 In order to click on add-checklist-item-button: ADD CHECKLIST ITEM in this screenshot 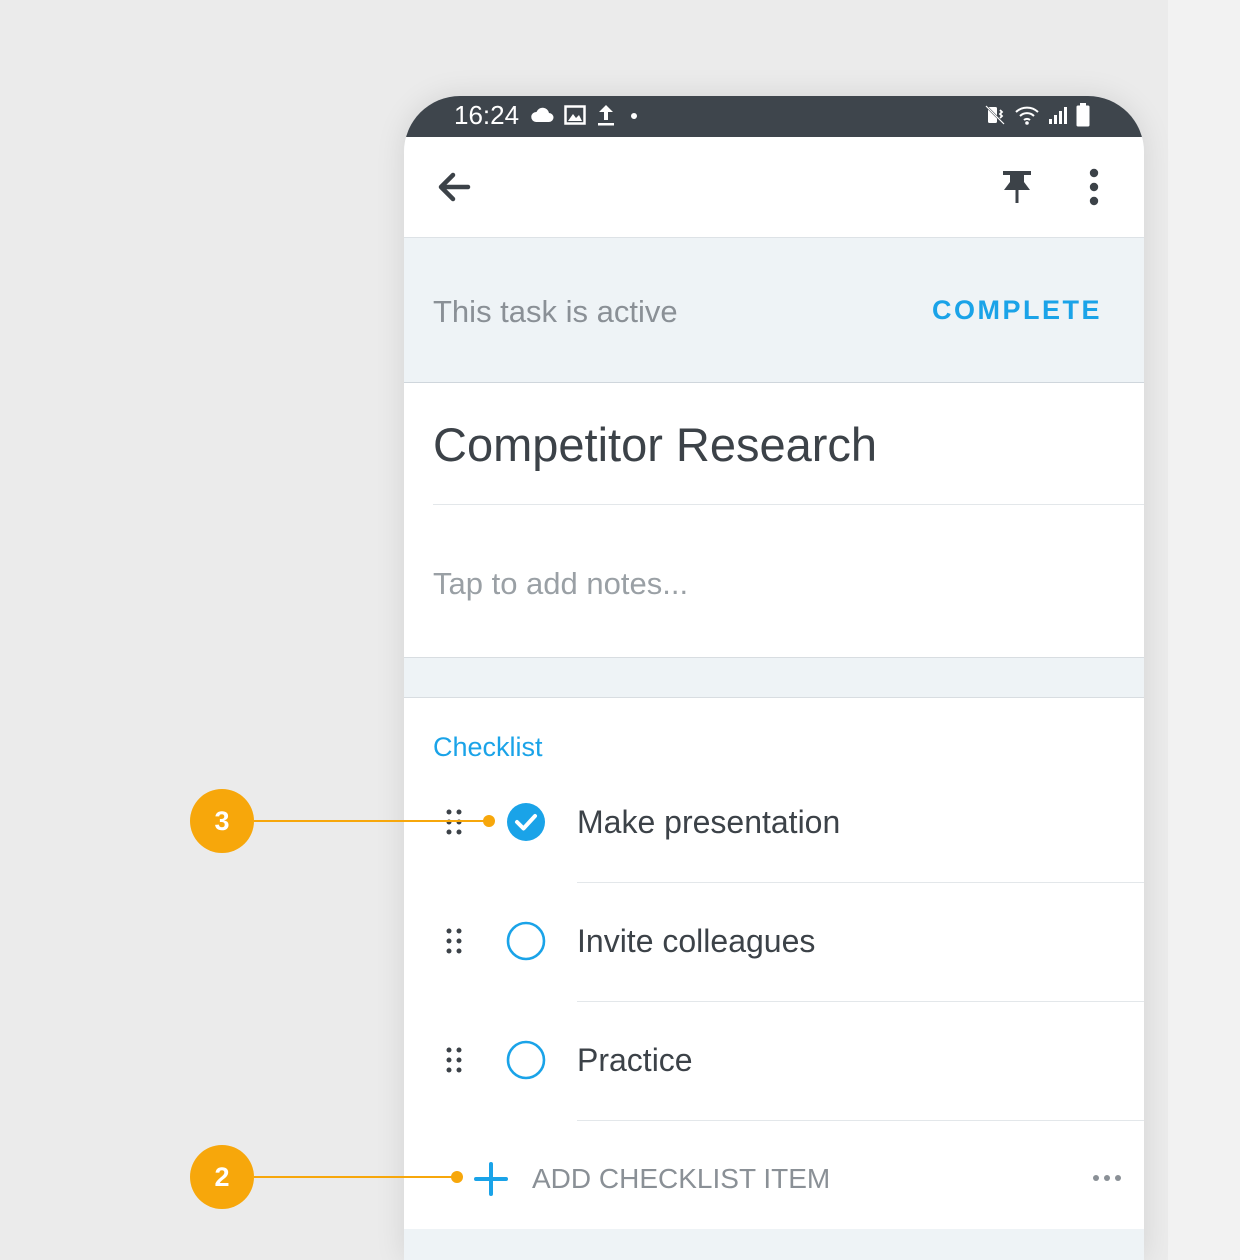, I will do `click(774, 1183)`.